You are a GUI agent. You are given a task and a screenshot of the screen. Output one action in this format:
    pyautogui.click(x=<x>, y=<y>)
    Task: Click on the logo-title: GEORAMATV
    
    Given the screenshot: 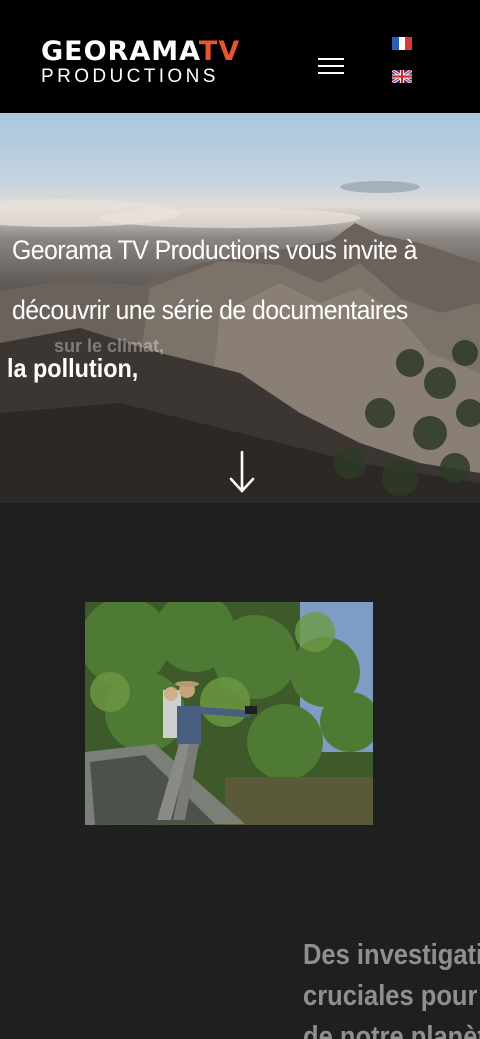 What is the action you would take?
    pyautogui.click(x=140, y=51)
    